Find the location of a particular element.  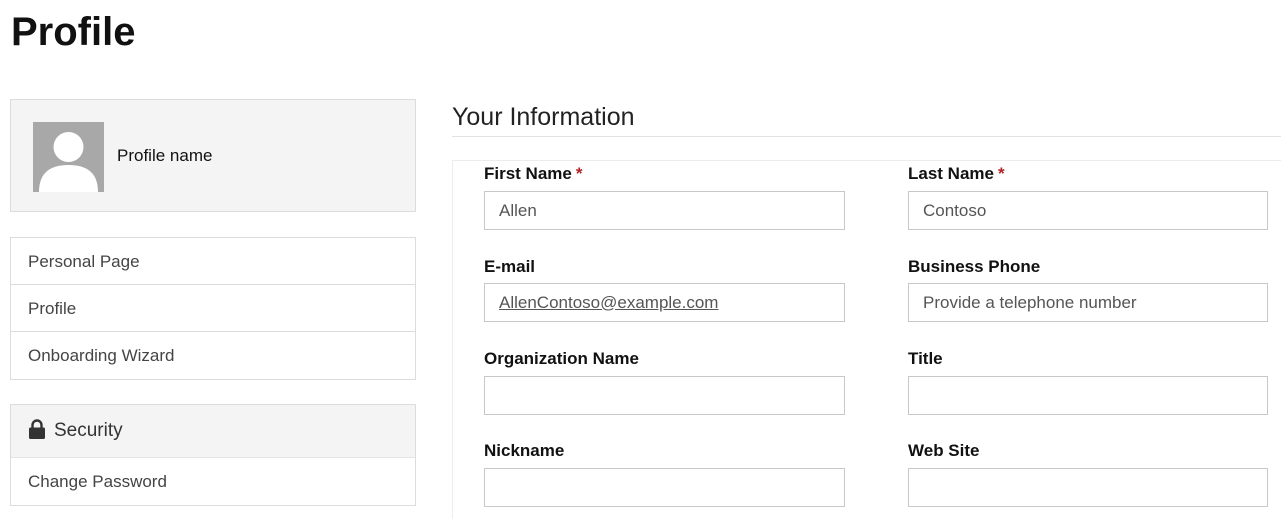

profile-nav: Personal Page Profile Onboarding Wizard is located at coordinates (213, 308).